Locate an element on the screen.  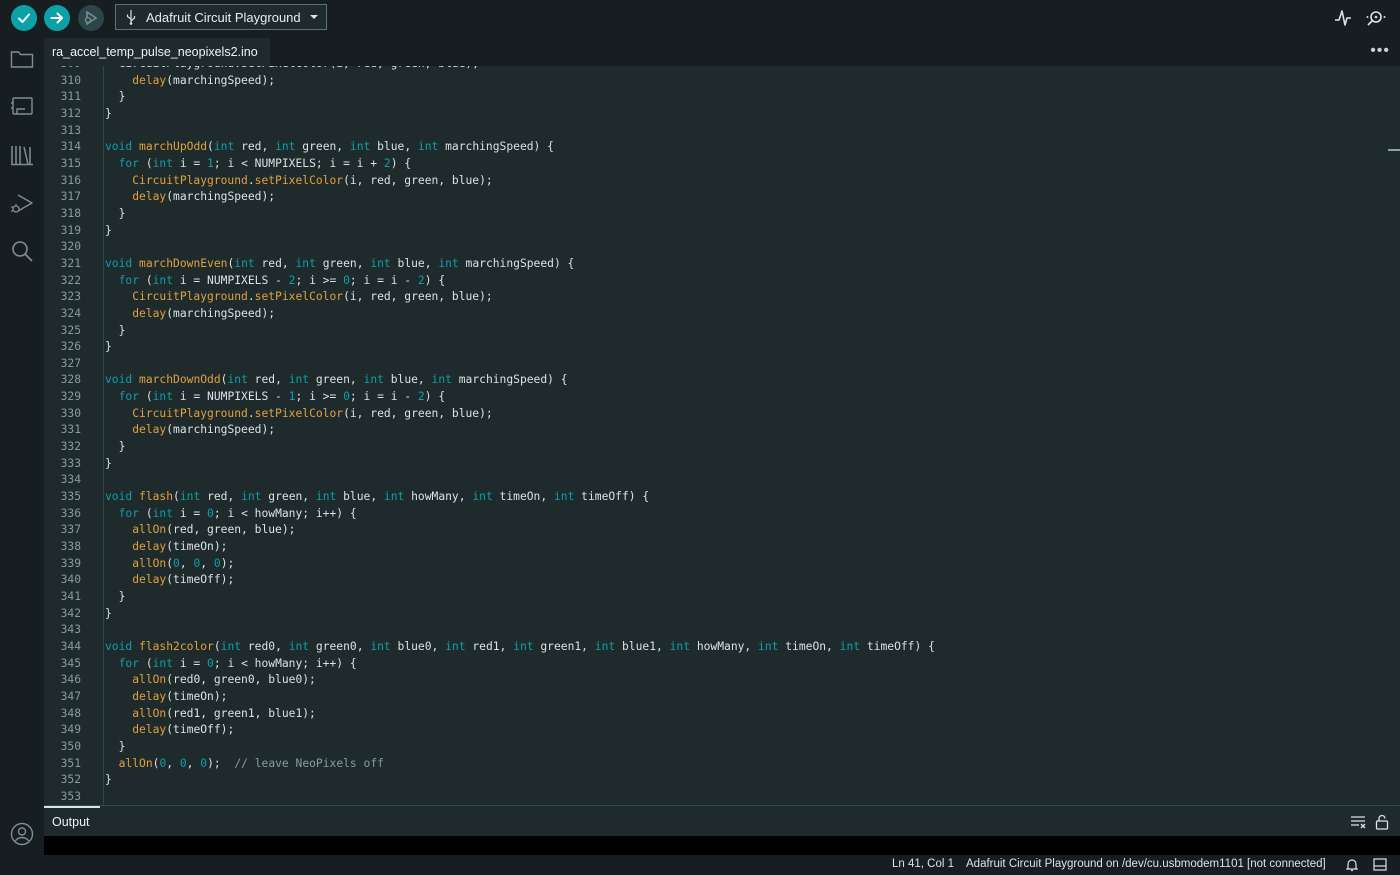
line-code: delay(timeOff); is located at coordinates (169, 580).